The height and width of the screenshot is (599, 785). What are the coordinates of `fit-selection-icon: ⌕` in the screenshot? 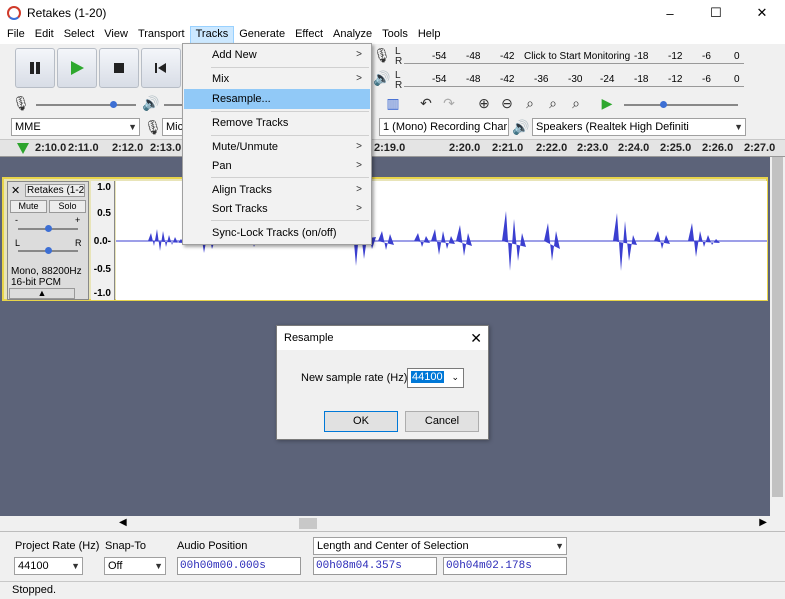 It's located at (530, 103).